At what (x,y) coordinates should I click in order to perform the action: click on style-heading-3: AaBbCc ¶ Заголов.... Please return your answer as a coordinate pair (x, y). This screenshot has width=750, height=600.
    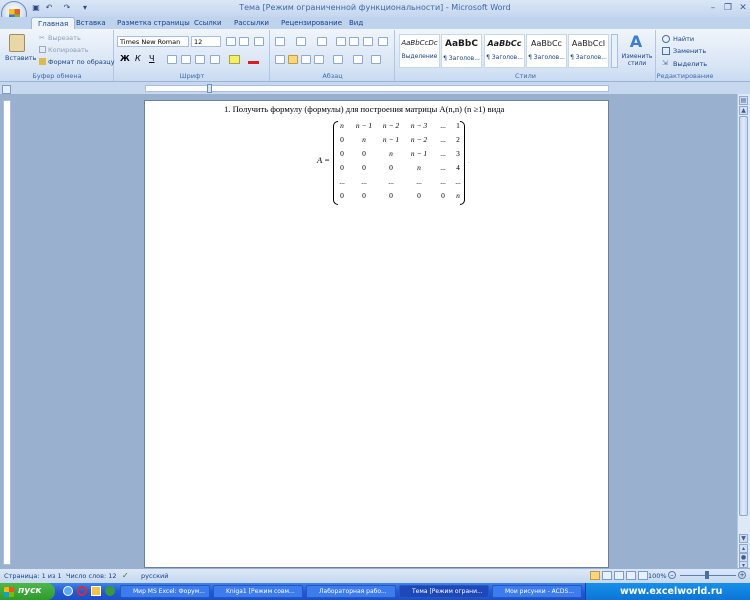
    Looking at the image, I should click on (546, 51).